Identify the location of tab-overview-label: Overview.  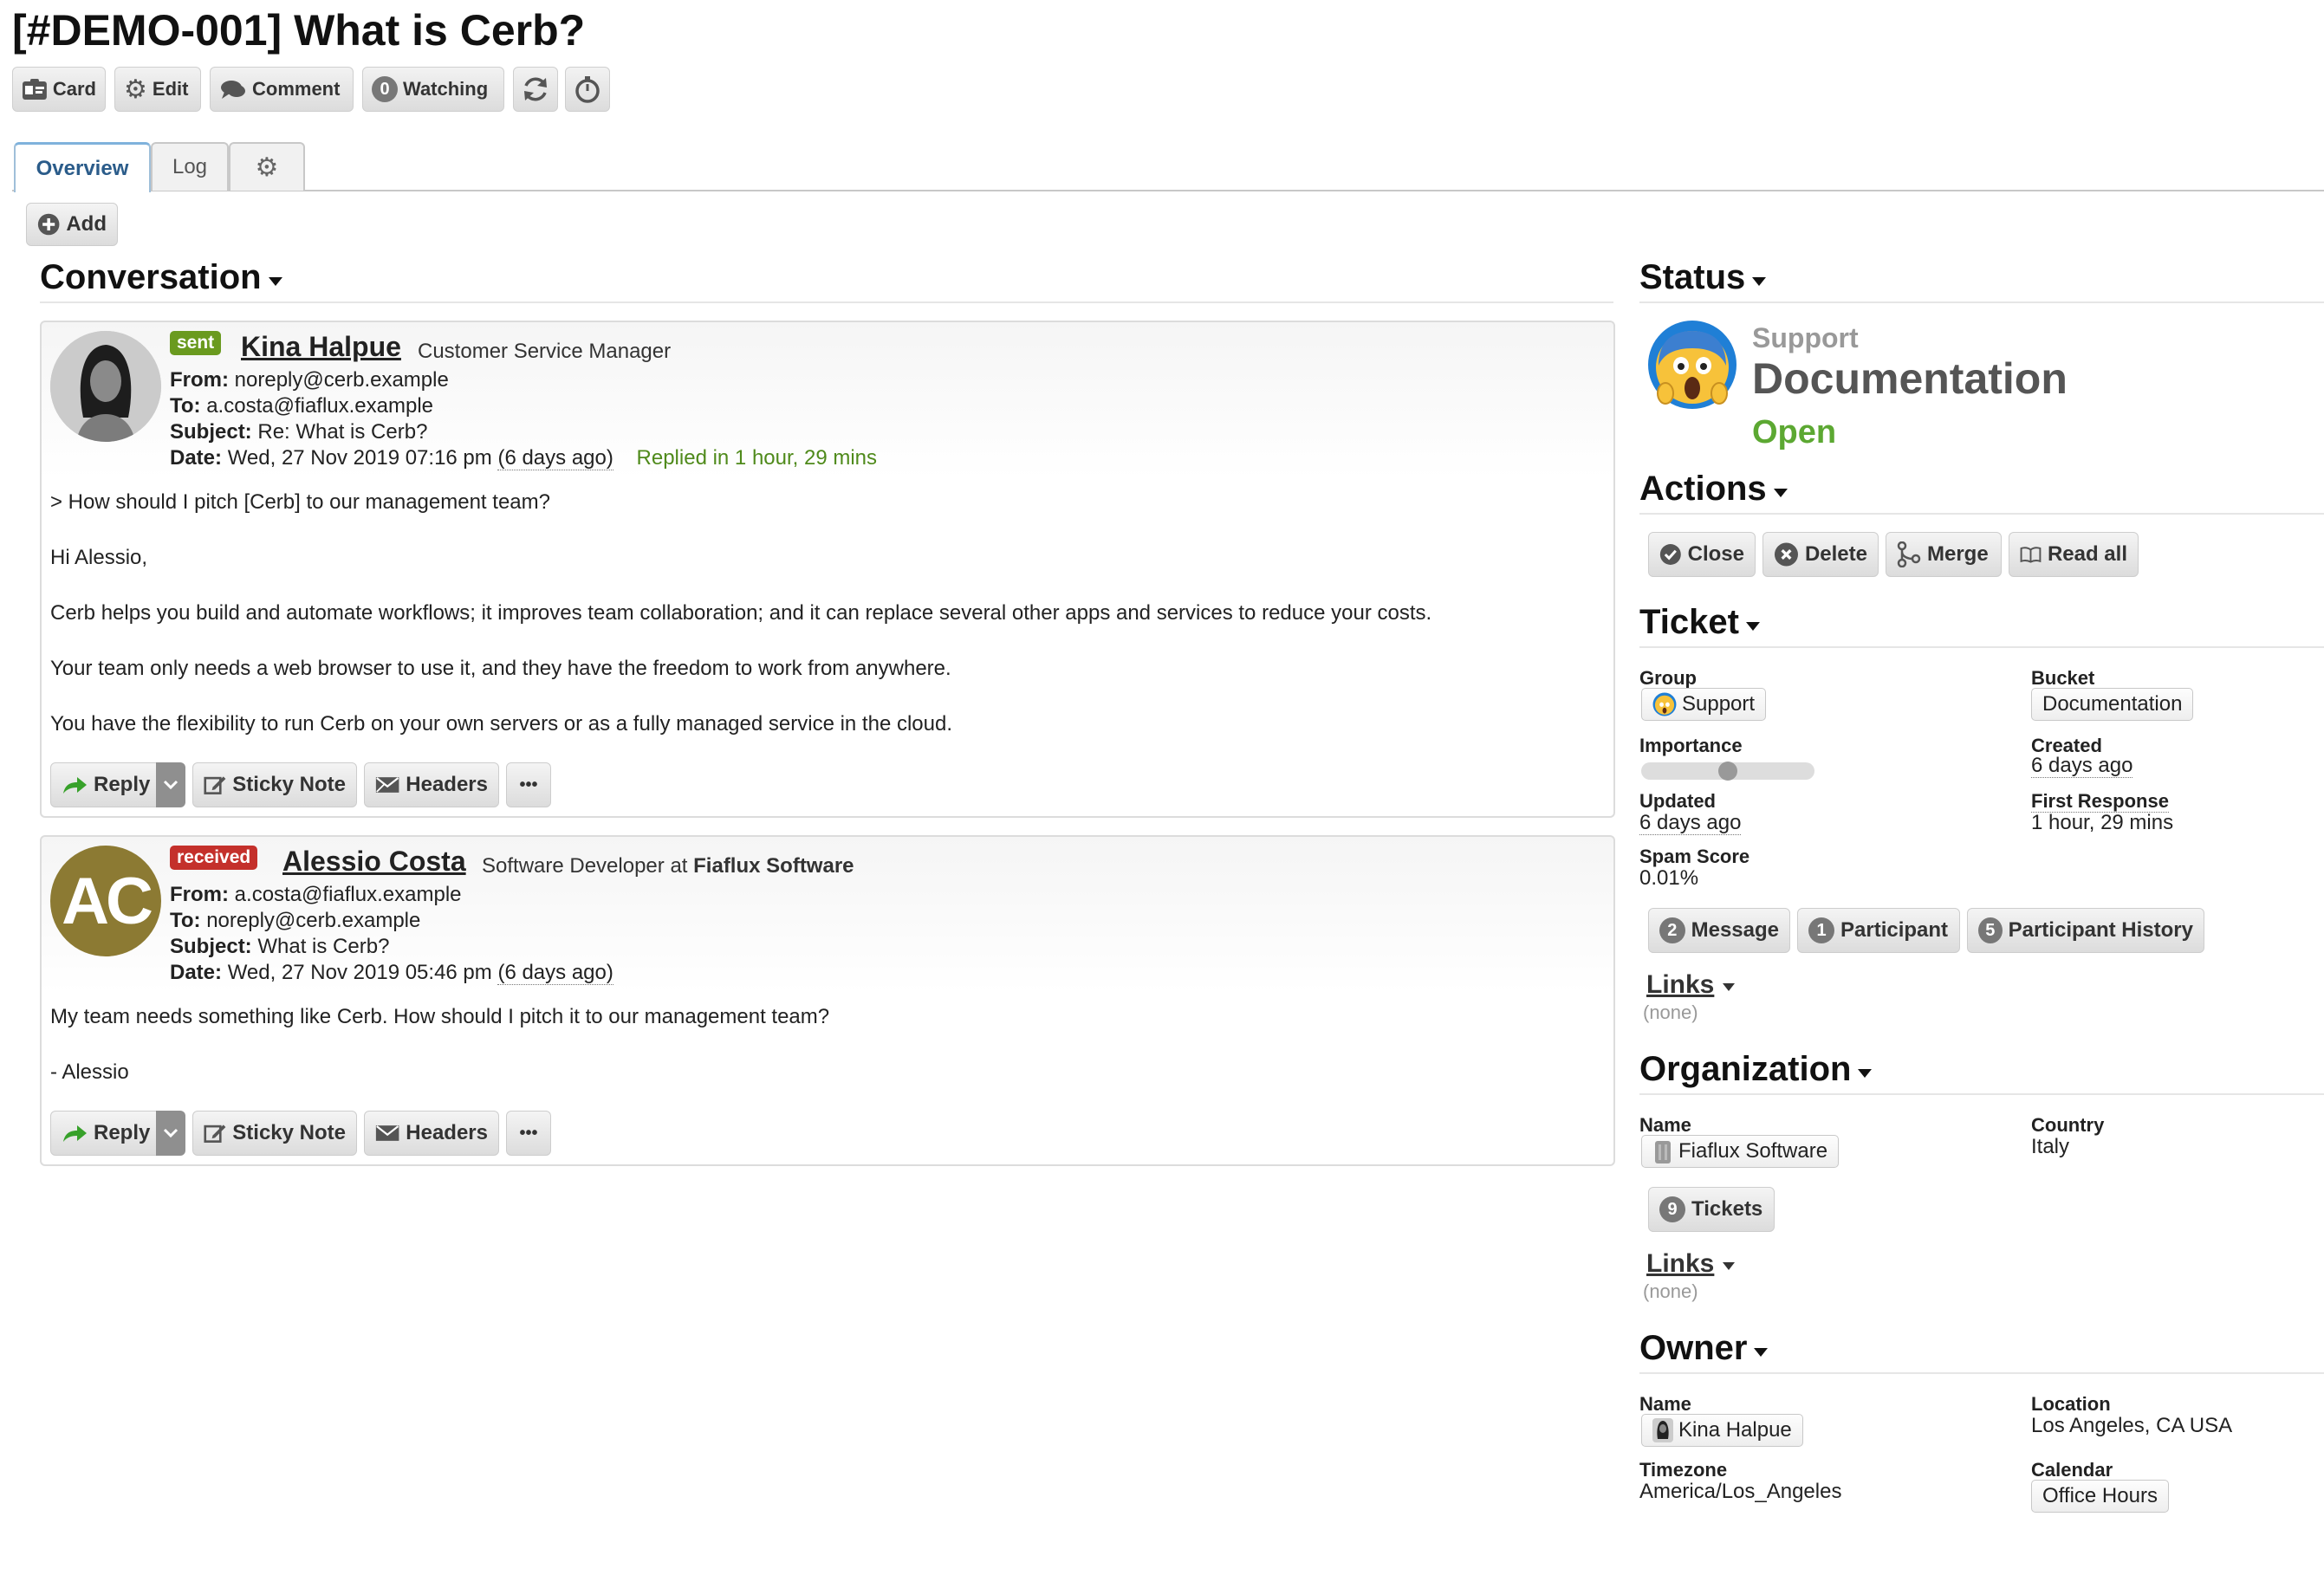
(82, 168).